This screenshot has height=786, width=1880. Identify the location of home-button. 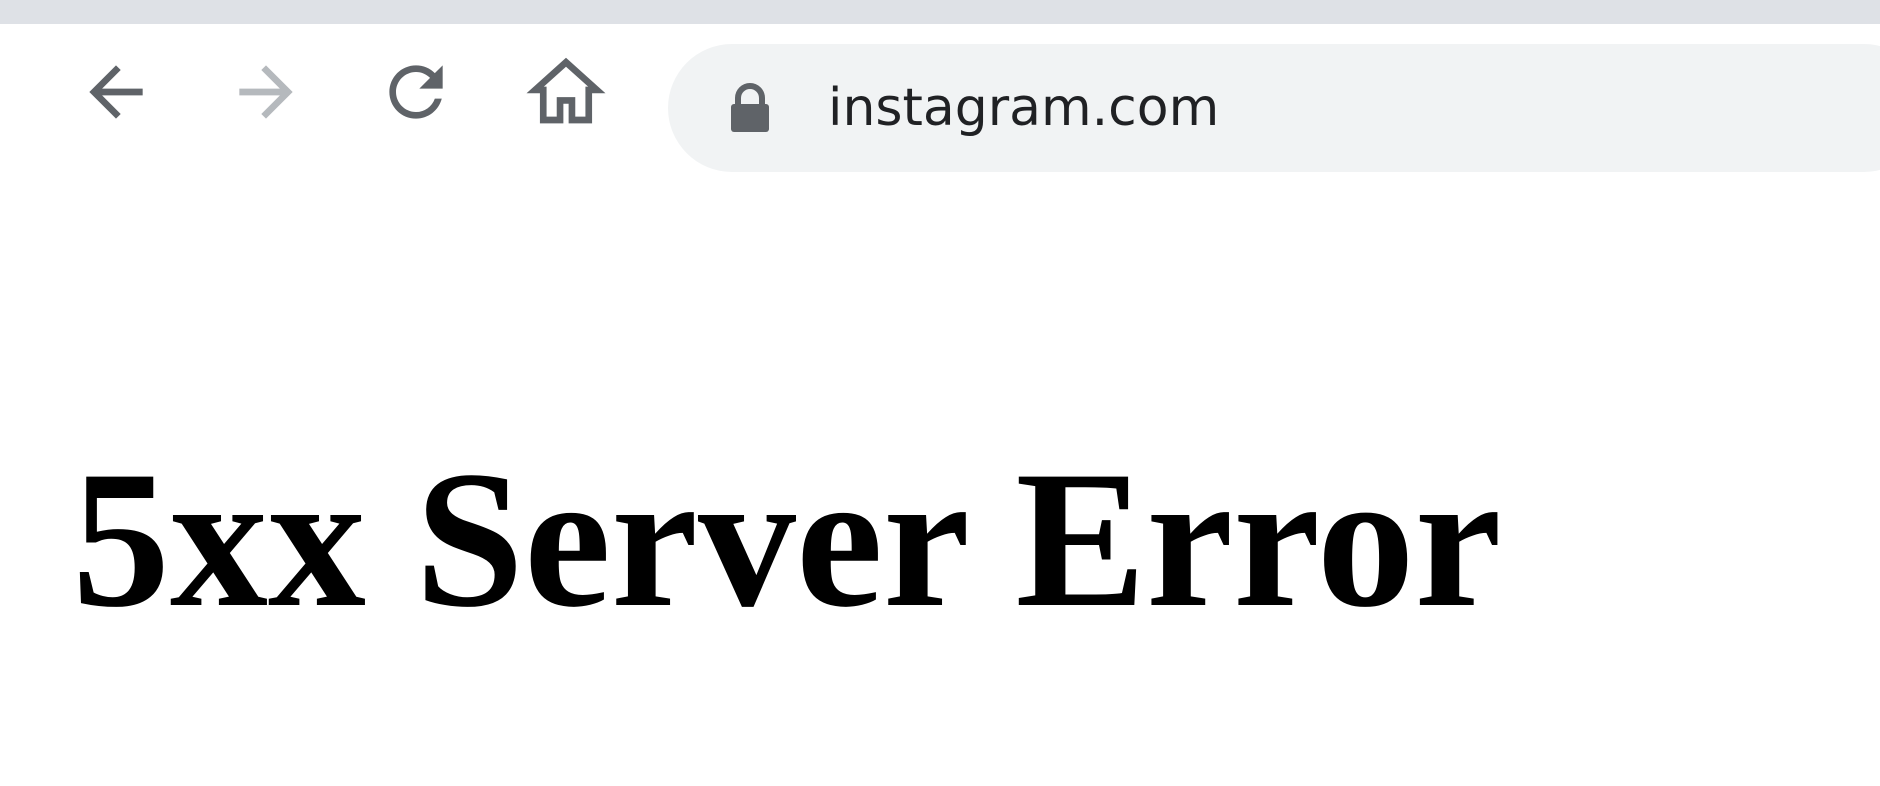
(566, 92).